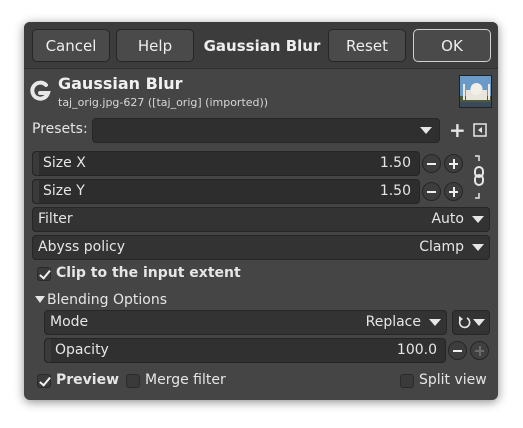 The width and height of the screenshot is (523, 428). Describe the element at coordinates (266, 130) in the screenshot. I see `presets-combo` at that location.